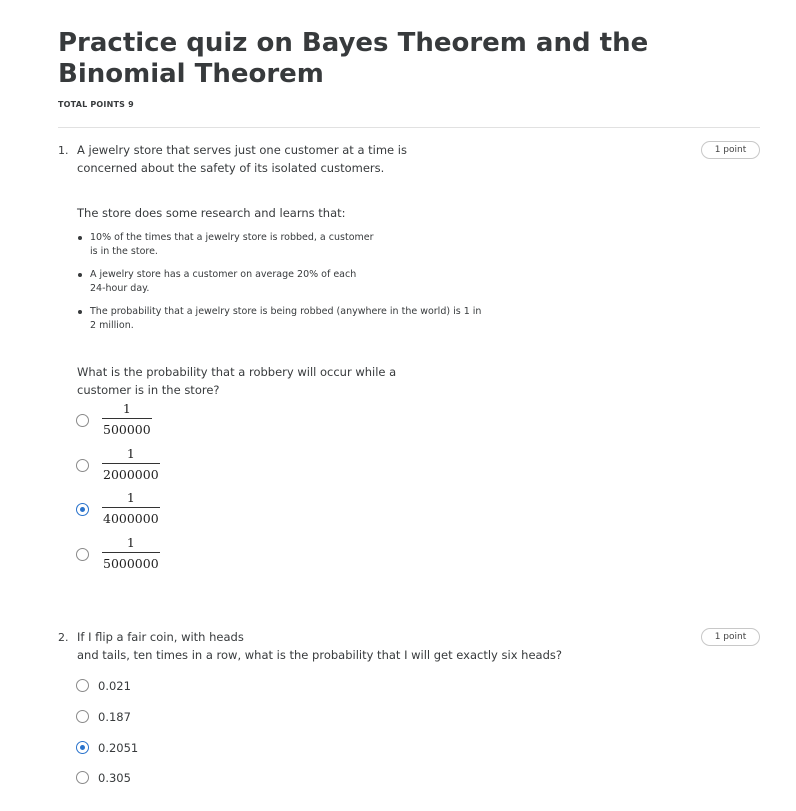 This screenshot has height=811, width=796. I want to click on fraction-denominator: 500000, so click(127, 427).